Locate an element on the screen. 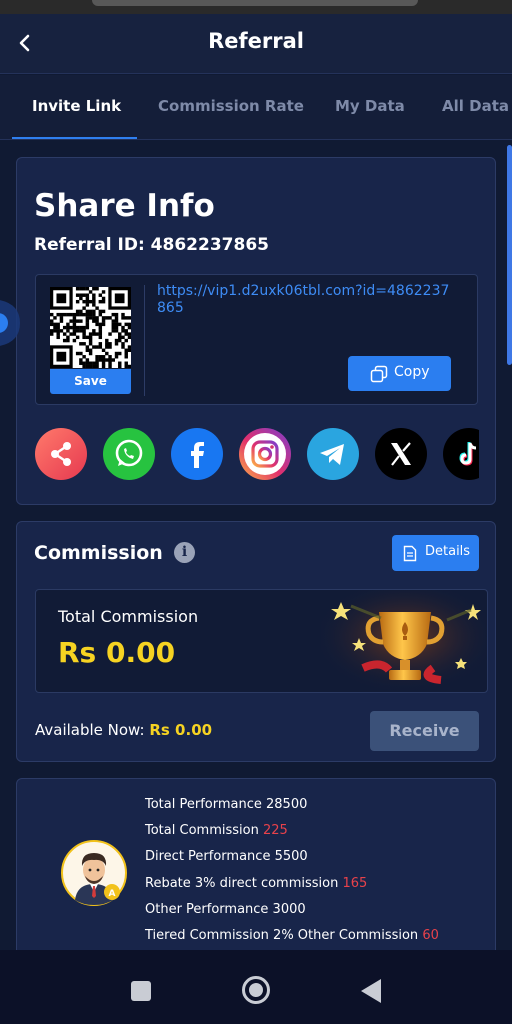  page-title: Referral is located at coordinates (256, 41).